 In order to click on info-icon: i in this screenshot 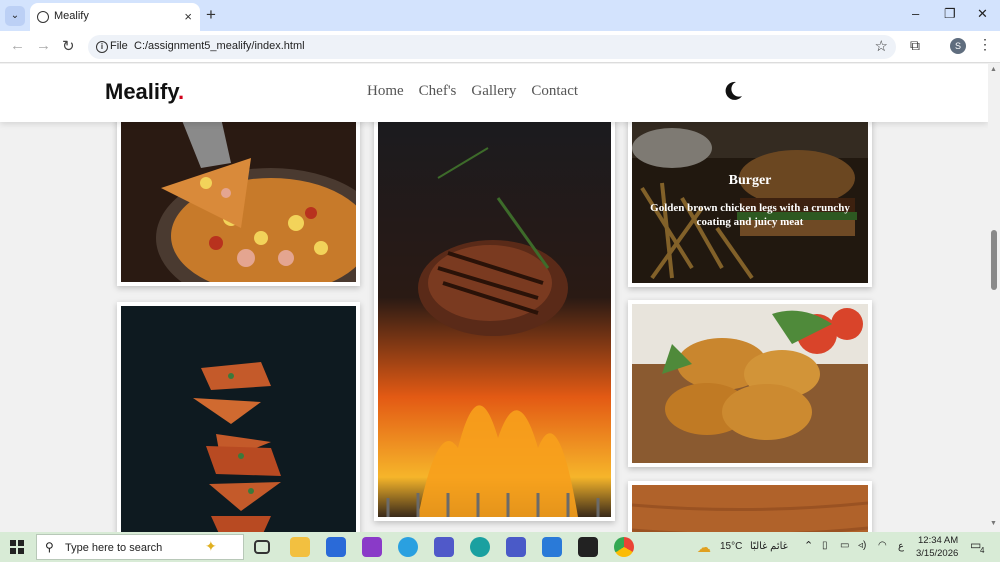, I will do `click(102, 47)`.